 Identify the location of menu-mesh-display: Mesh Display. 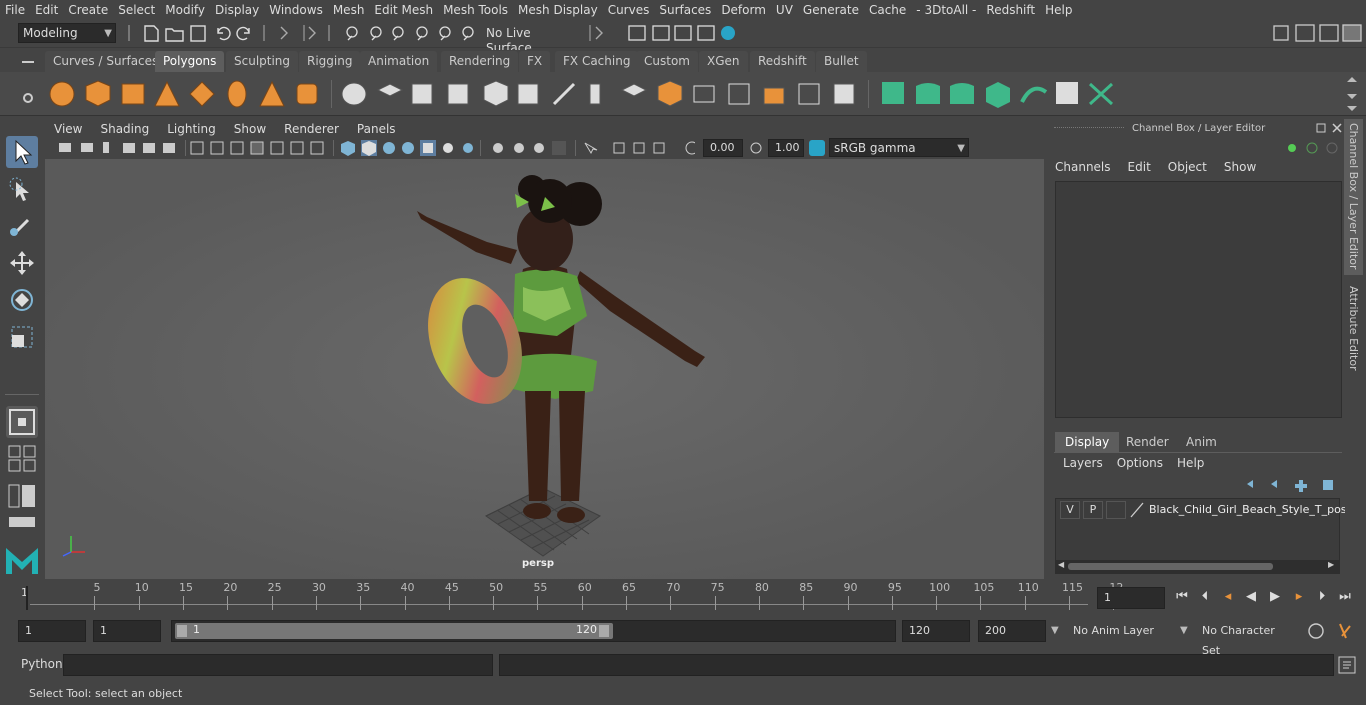
(558, 10).